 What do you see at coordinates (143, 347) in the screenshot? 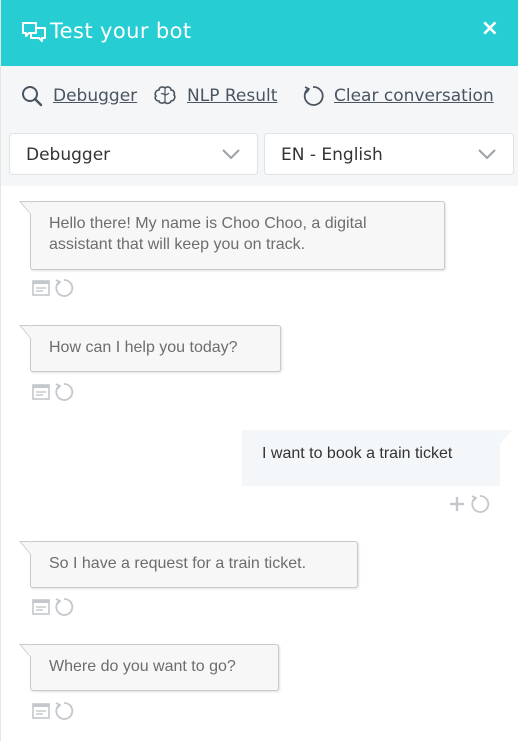
I see `message-text: How can I help you today?` at bounding box center [143, 347].